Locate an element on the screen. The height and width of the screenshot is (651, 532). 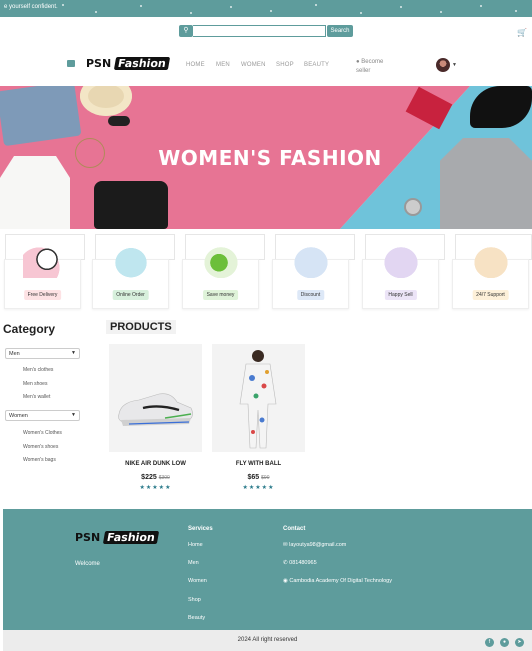
location-icon: ◉ is located at coordinates (285, 581).